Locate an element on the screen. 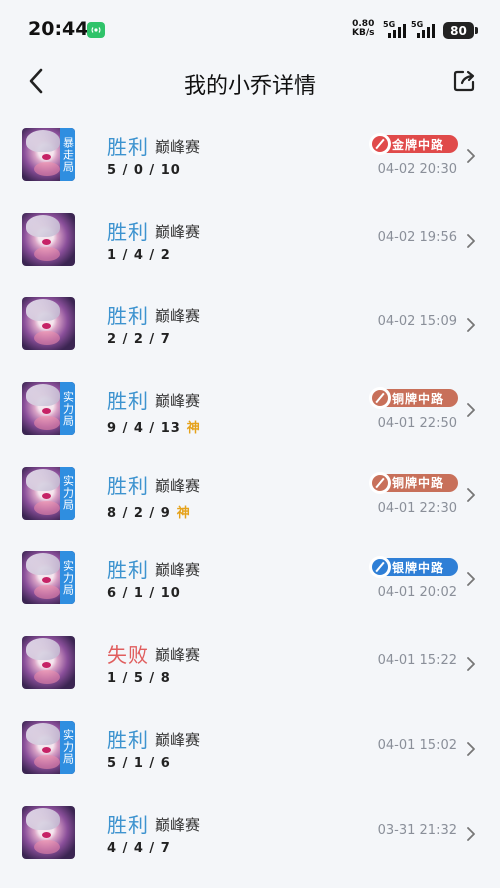  kda-value: 5 / 1 / 6 is located at coordinates (139, 763).